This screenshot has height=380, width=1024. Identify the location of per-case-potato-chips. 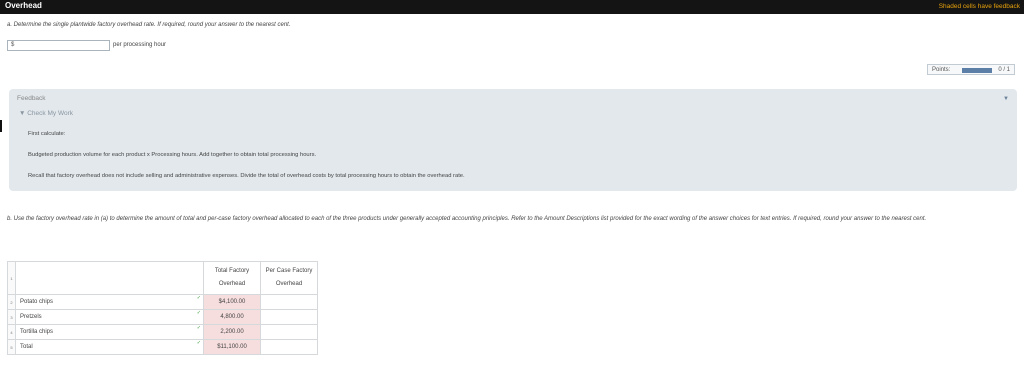
(289, 302).